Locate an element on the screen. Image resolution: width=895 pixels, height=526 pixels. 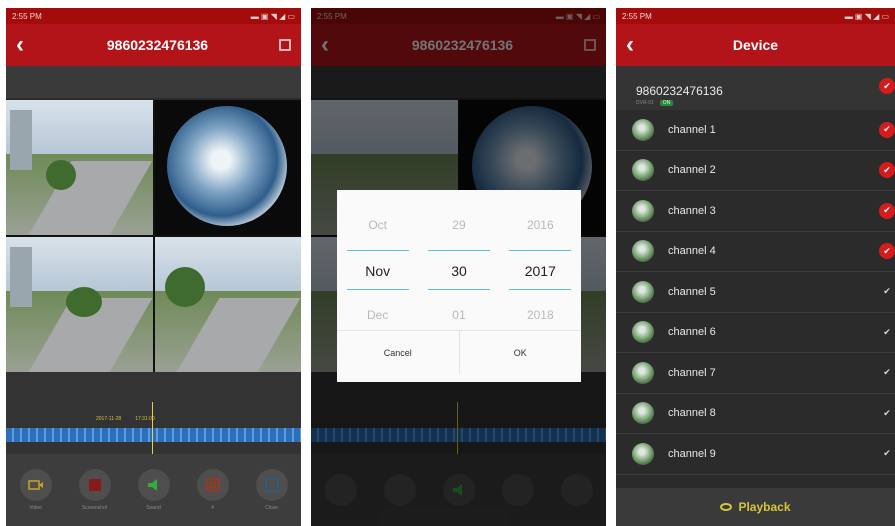
channel-name: channel 4 is located at coordinates (692, 251).